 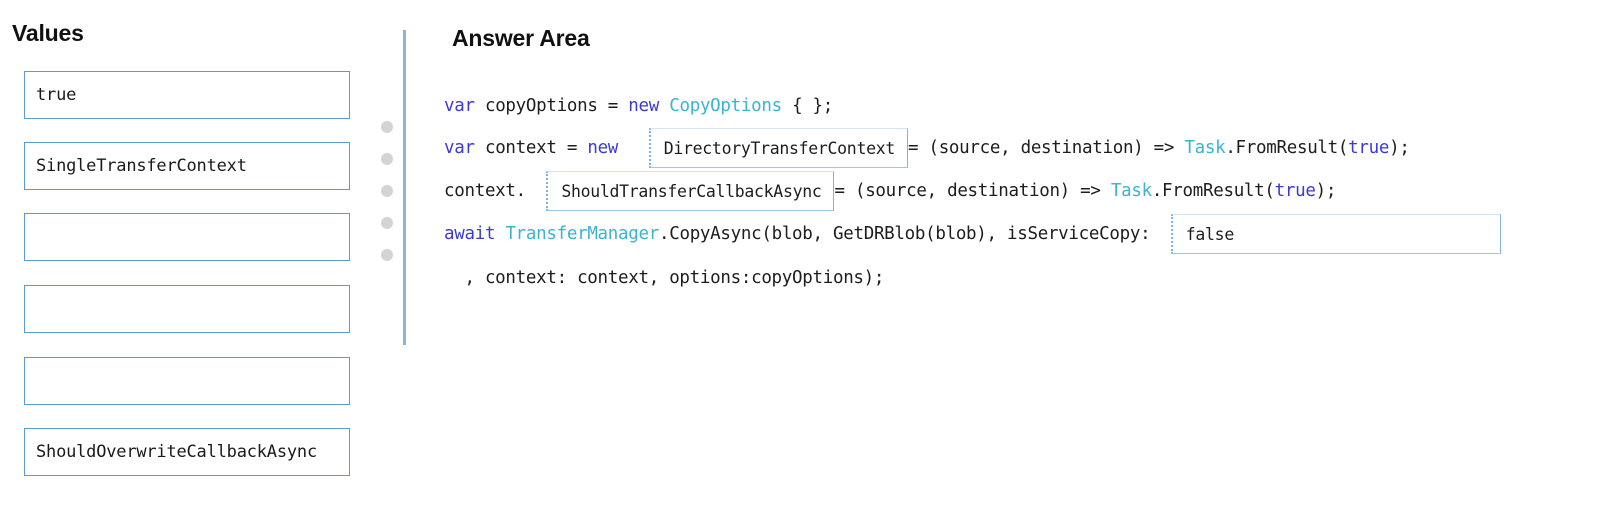 I want to click on value-item-label: SingleTransferContext, so click(x=141, y=166).